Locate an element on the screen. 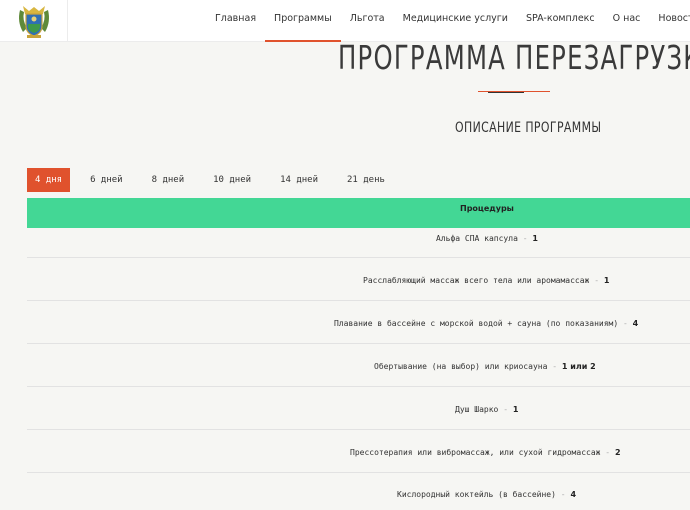 Image resolution: width=690 pixels, height=510 pixels. tab-4-days: 4 дня is located at coordinates (49, 180).